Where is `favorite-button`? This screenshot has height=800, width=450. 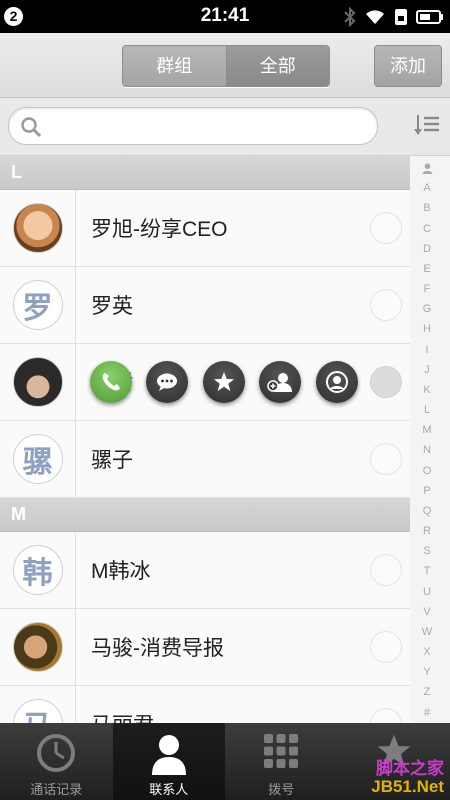 favorite-button is located at coordinates (224, 382).